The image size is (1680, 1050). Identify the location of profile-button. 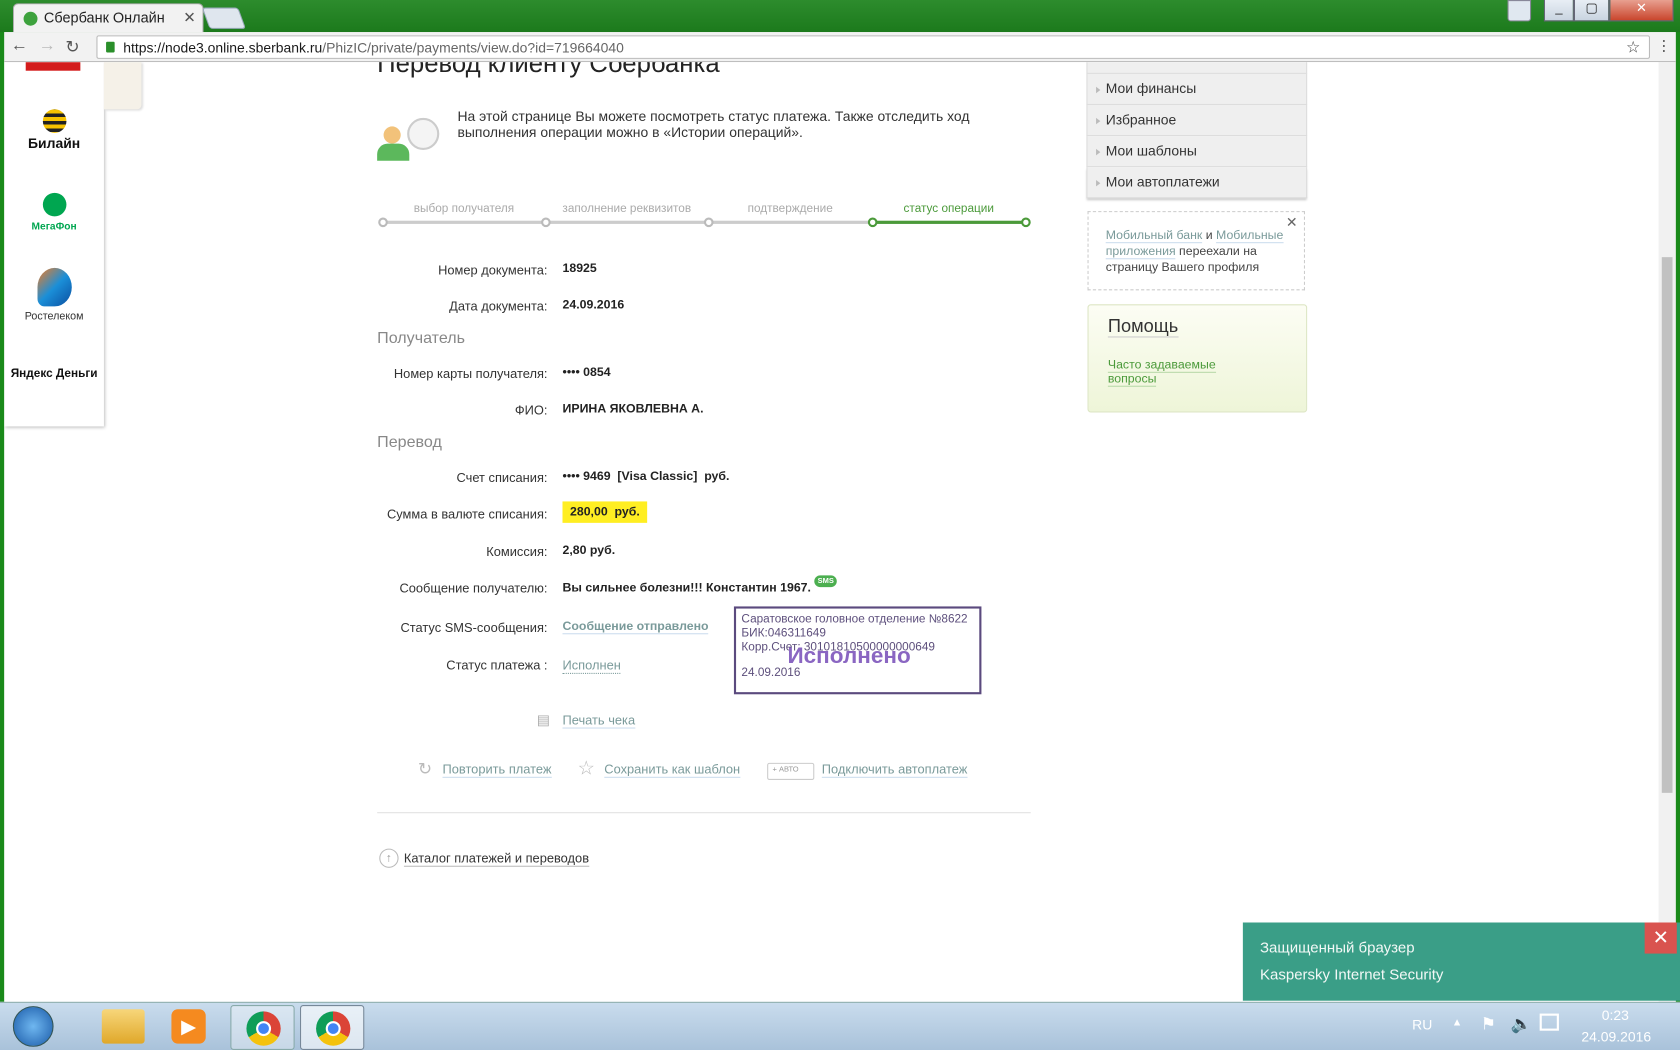
(1519, 11).